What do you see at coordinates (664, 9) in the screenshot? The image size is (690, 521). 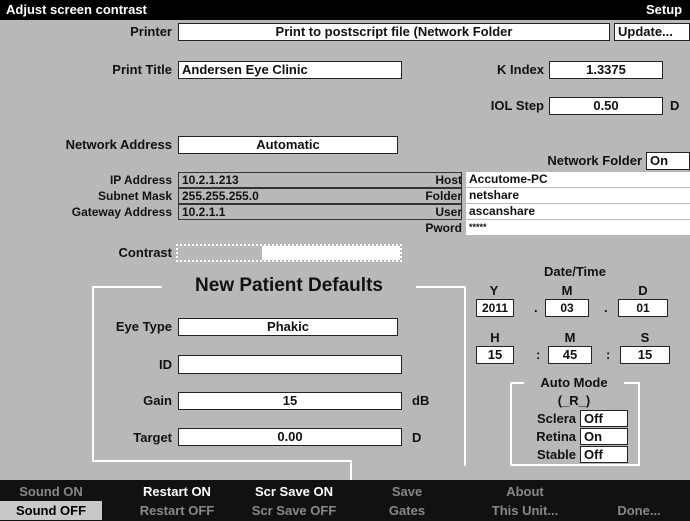 I see `tab-setup: Setup` at bounding box center [664, 9].